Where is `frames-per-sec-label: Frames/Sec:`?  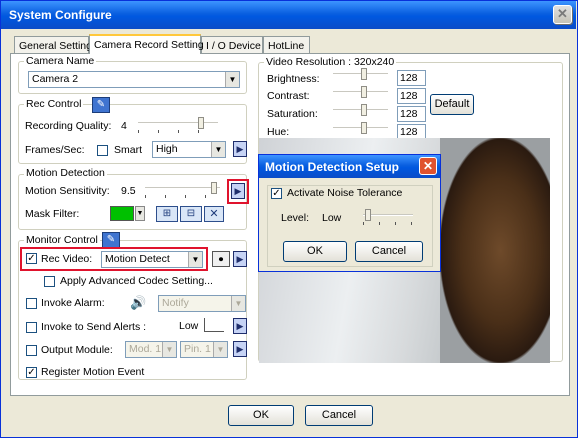
frames-per-sec-label: Frames/Sec: is located at coordinates (55, 150).